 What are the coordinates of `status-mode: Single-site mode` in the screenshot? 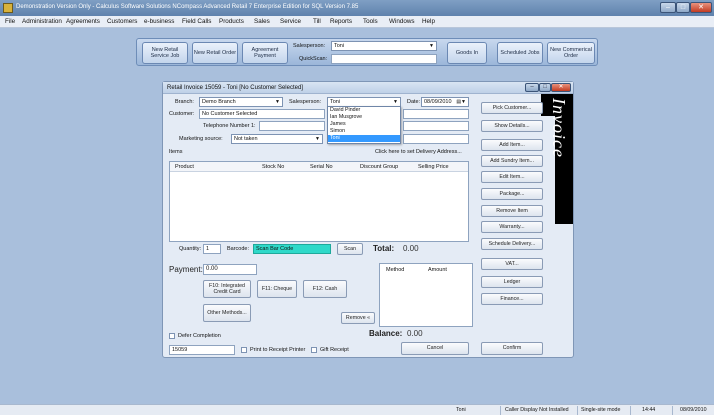 It's located at (601, 410).